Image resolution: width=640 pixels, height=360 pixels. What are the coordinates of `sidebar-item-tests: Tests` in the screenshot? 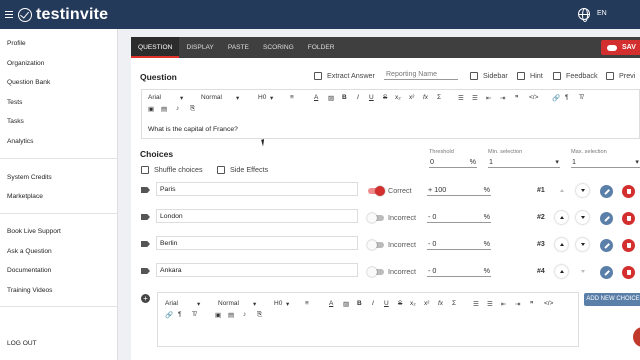 It's located at (14, 102).